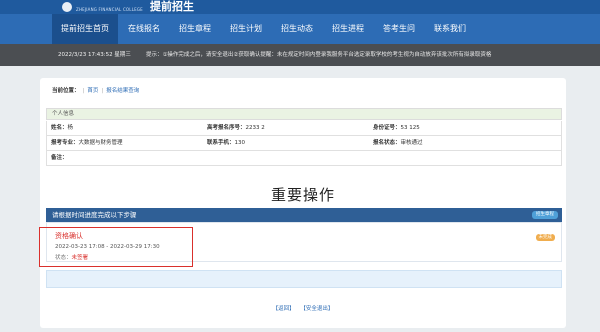 Image resolution: width=600 pixels, height=332 pixels. What do you see at coordinates (284, 309) in the screenshot?
I see `back-link: 【返回】` at bounding box center [284, 309].